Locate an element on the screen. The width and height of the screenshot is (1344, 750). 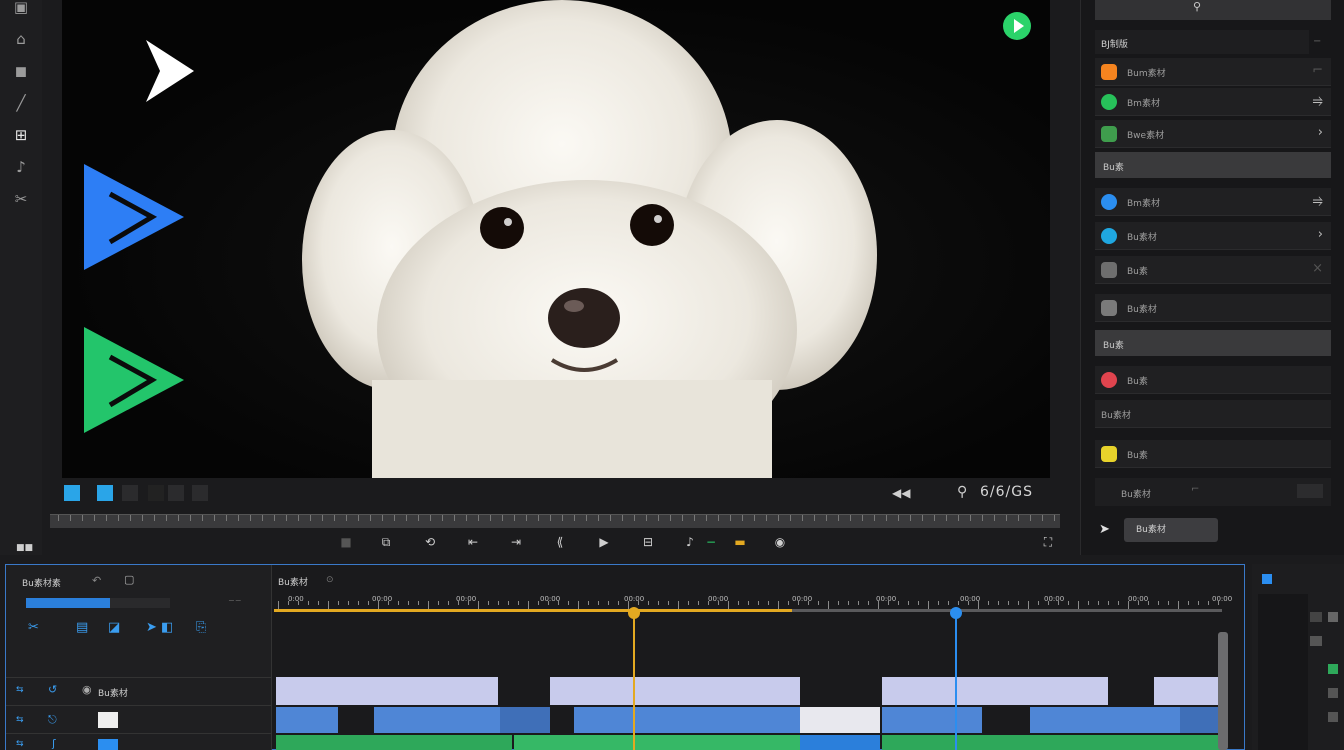
level-icon: ▬ is located at coordinates (740, 542).